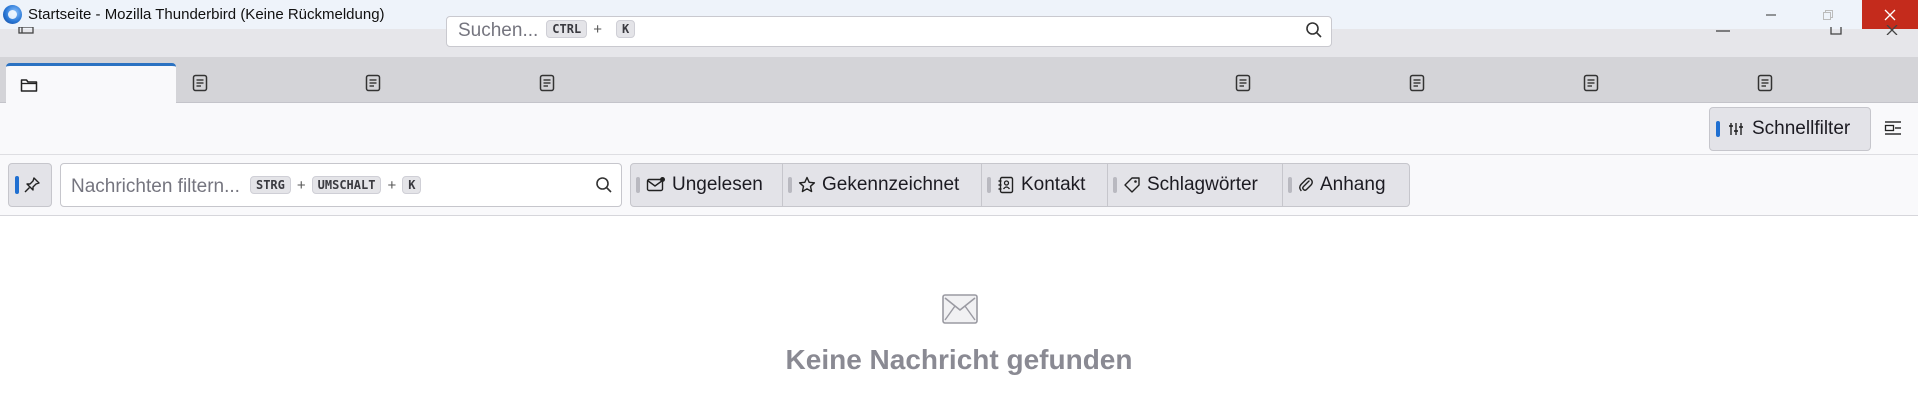  What do you see at coordinates (270, 185) in the screenshot?
I see `shortcut-key: STRG` at bounding box center [270, 185].